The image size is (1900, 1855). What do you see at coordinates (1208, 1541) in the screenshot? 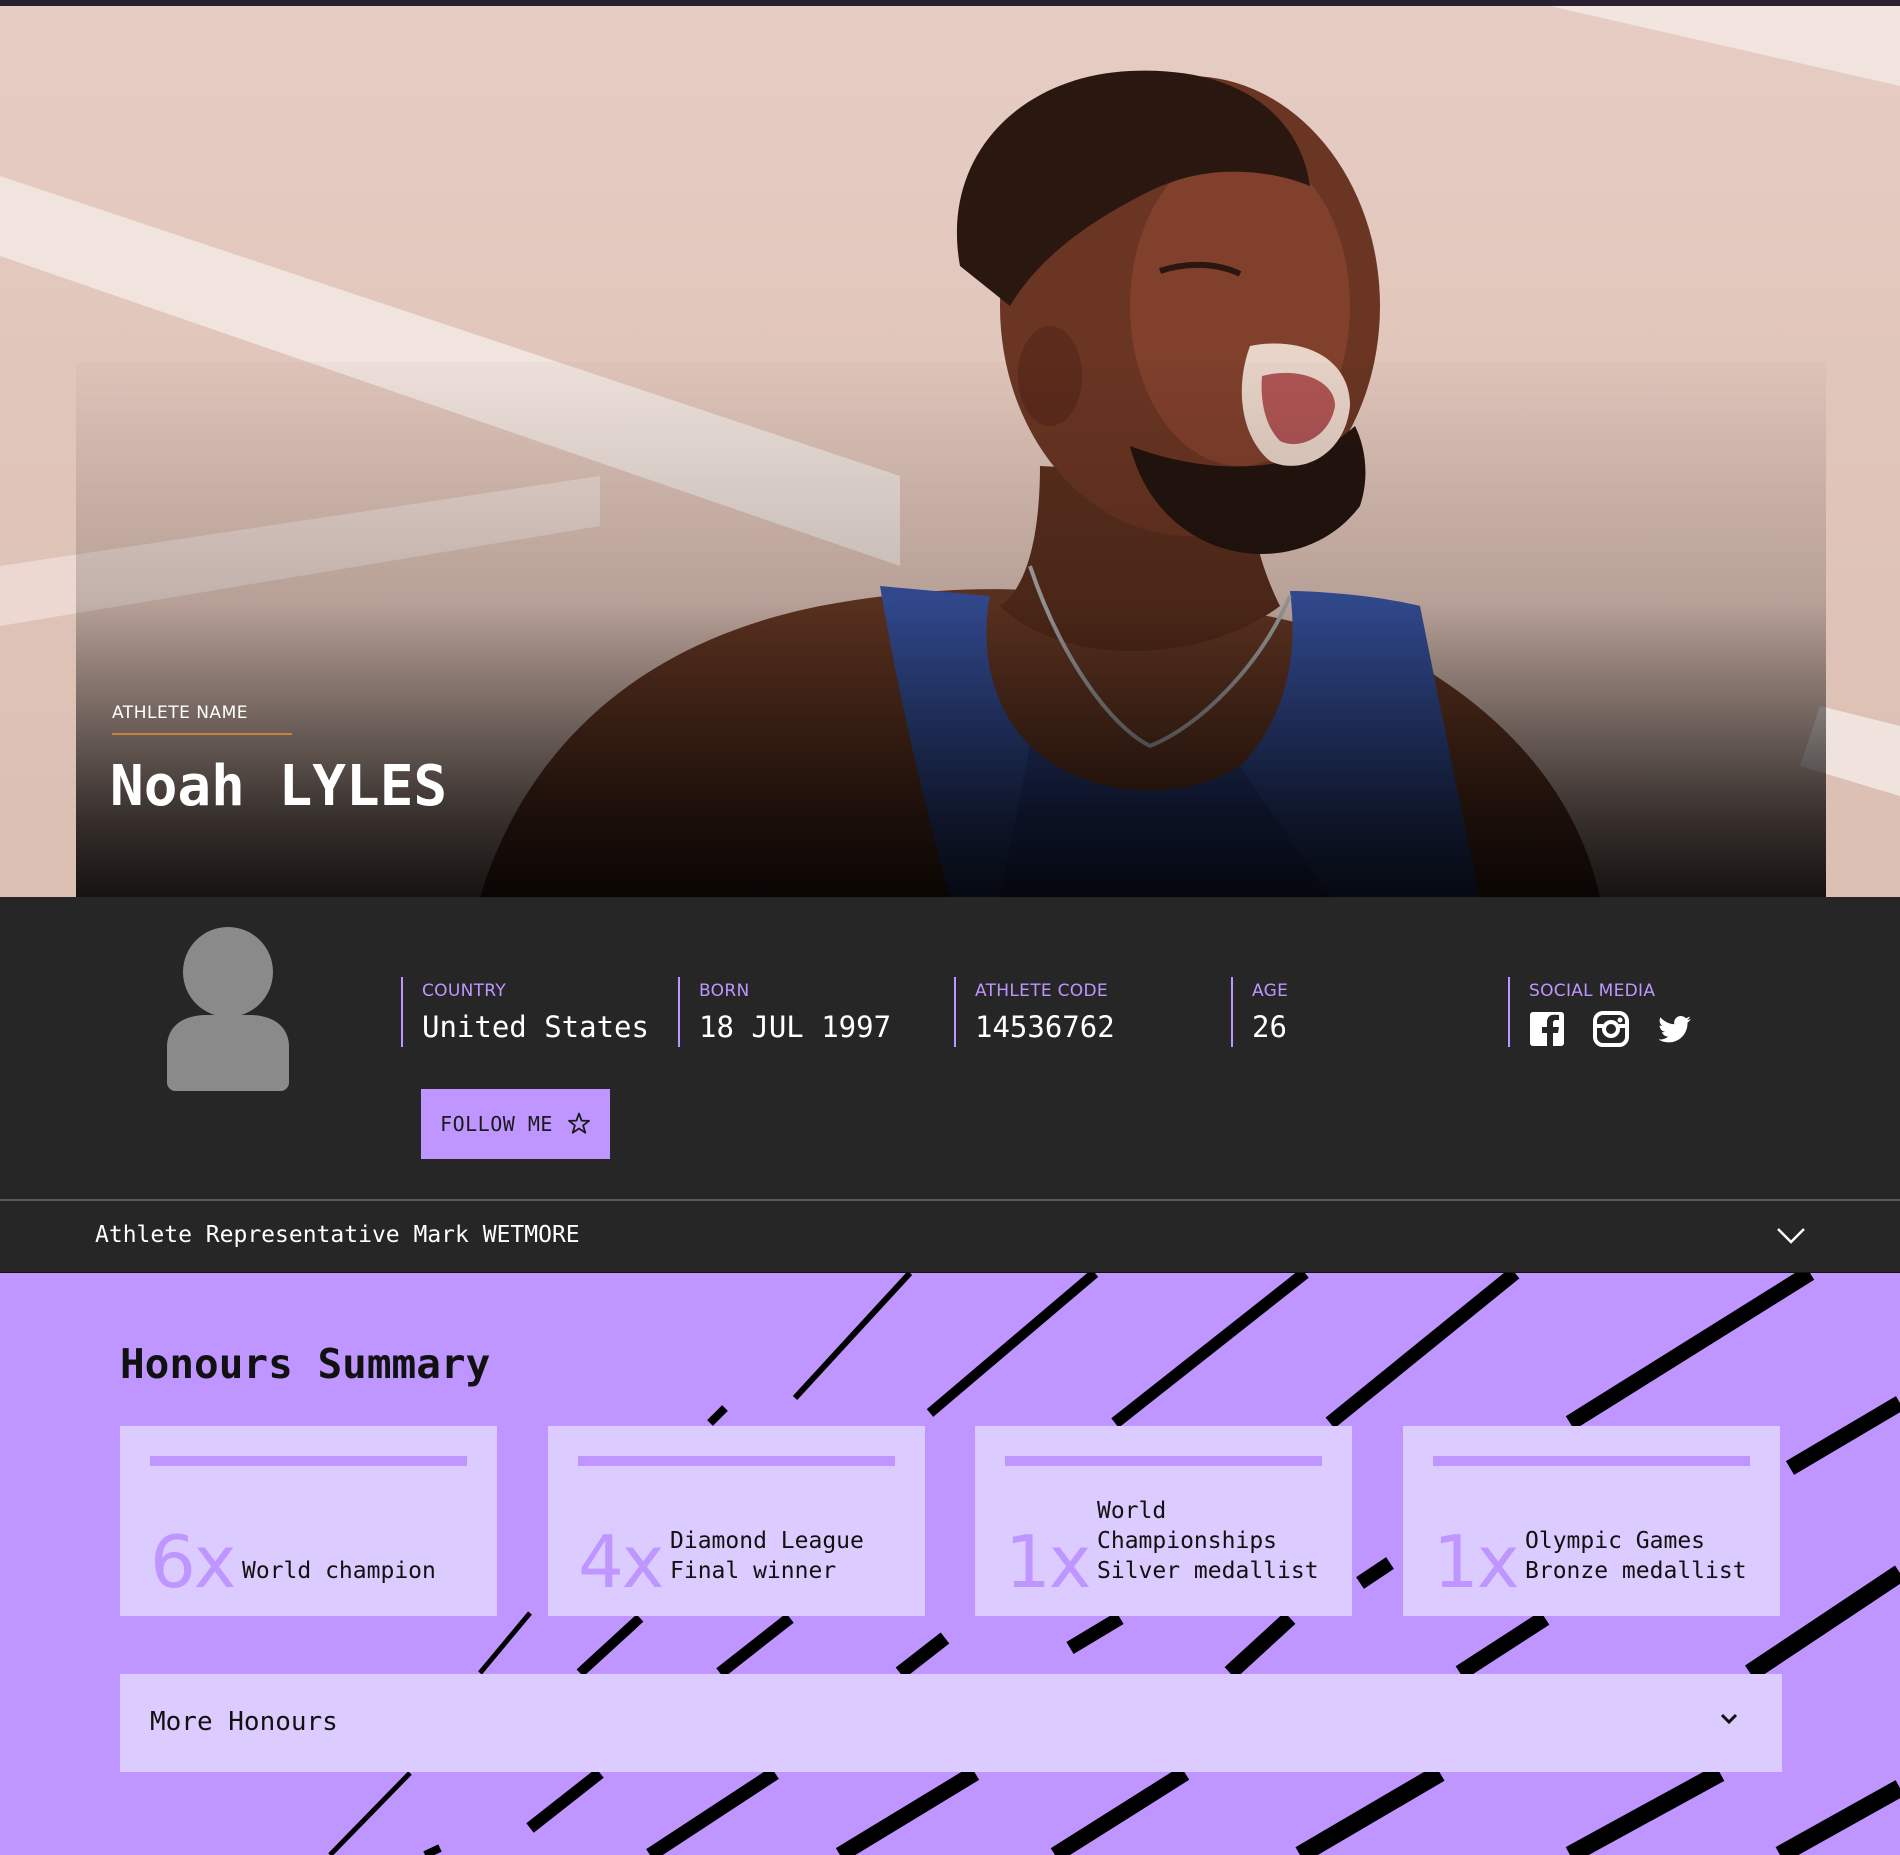
I see `honour-description: World Championships Silver medallist` at bounding box center [1208, 1541].